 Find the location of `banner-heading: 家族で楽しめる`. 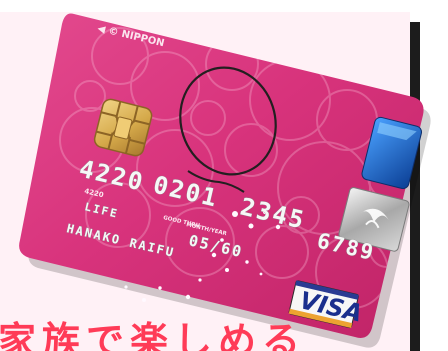

banner-heading: 家族で楽しめる is located at coordinates (153, 334).